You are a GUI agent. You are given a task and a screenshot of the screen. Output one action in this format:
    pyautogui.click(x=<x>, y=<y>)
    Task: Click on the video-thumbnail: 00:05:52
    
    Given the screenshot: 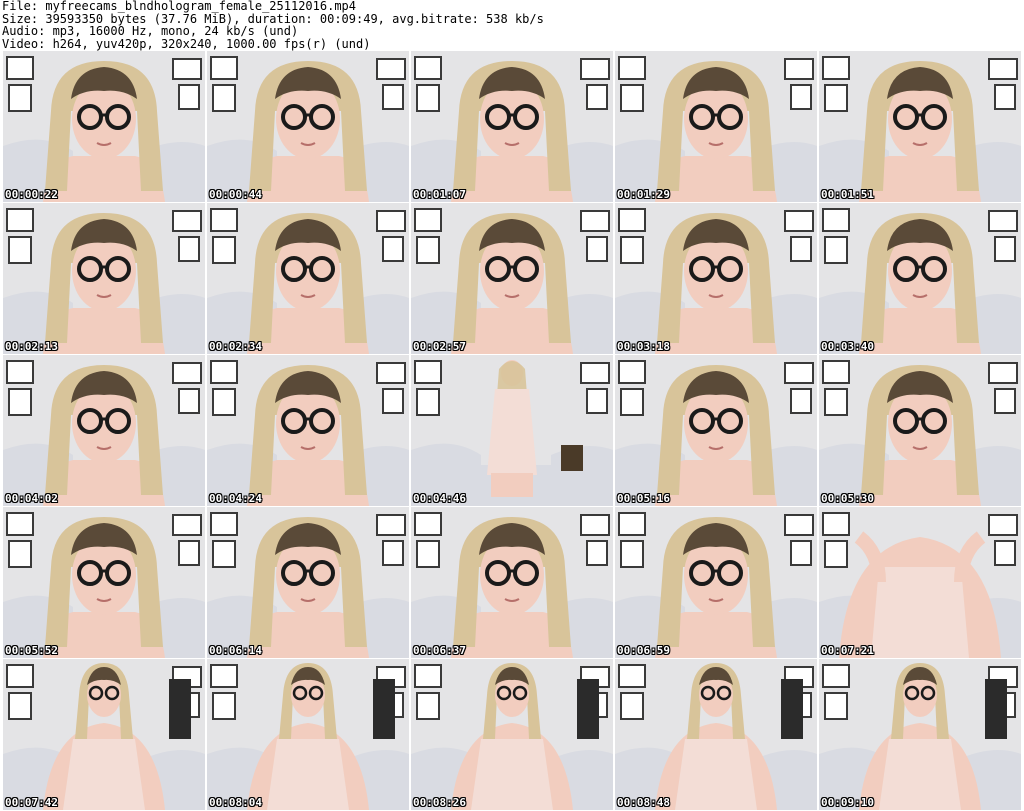 What is the action you would take?
    pyautogui.click(x=104, y=582)
    